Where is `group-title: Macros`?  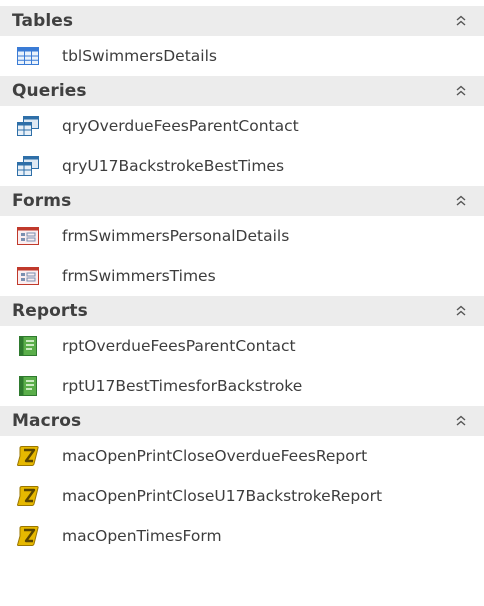
group-title: Macros is located at coordinates (47, 421).